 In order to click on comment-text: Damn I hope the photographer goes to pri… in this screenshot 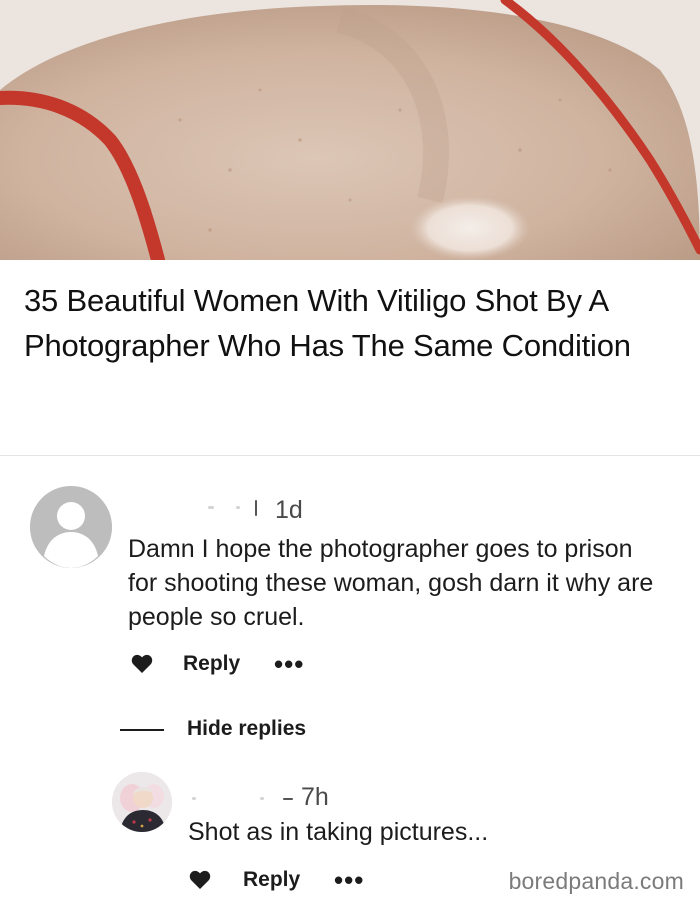, I will do `click(391, 583)`.